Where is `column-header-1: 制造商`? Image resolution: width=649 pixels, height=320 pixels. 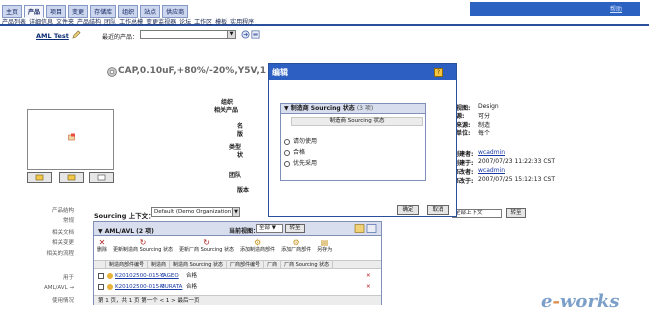 column-header-1: 制造商 is located at coordinates (159, 264).